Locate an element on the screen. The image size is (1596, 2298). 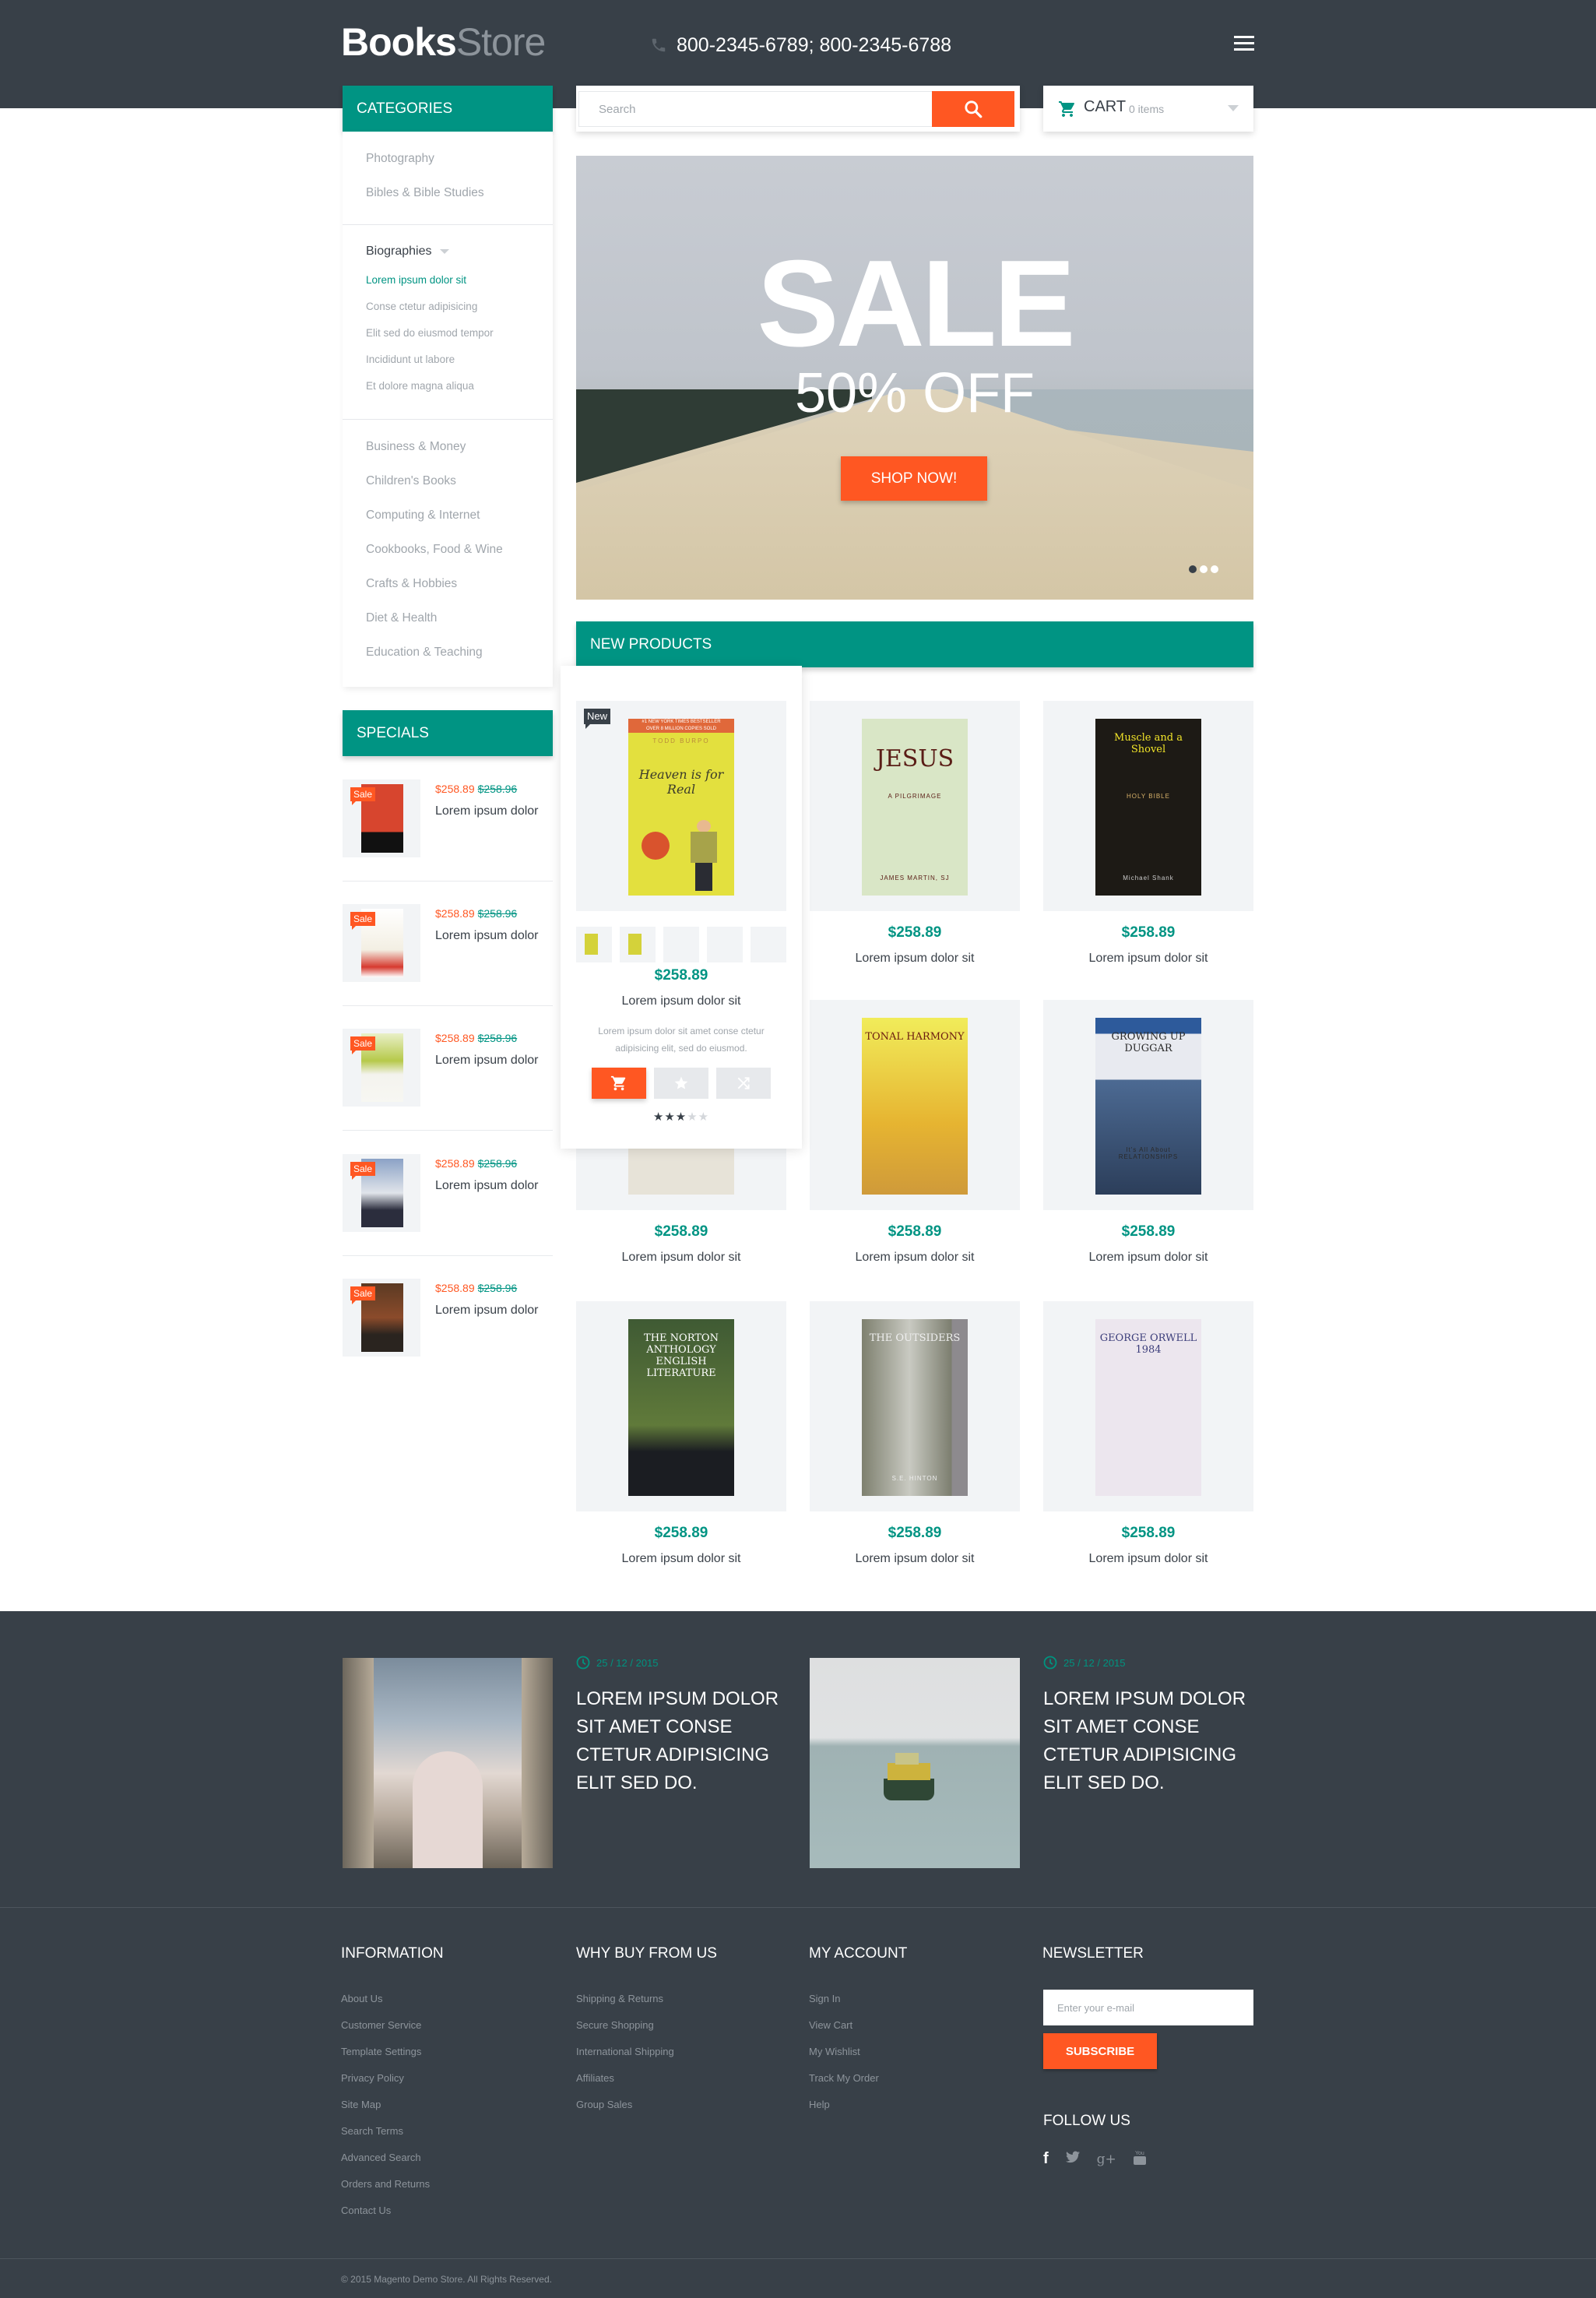
twitter-icon is located at coordinates (1072, 2159).